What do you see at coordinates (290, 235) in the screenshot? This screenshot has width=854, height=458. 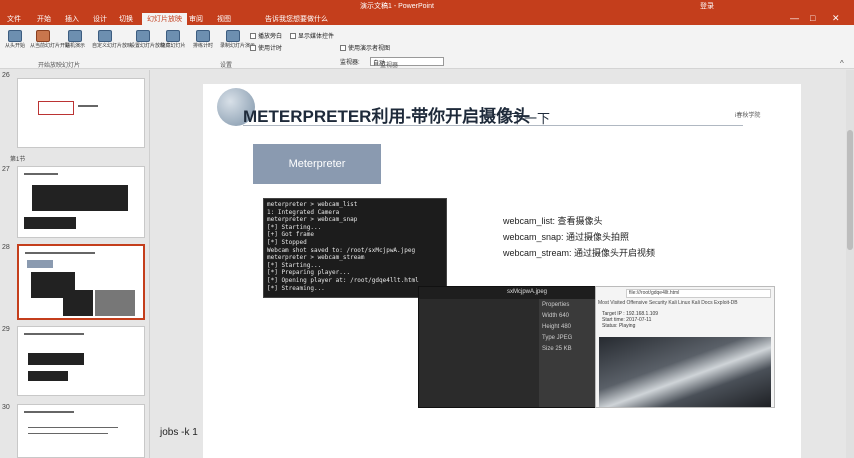 I see `terminal-line: [+] Got frame` at bounding box center [290, 235].